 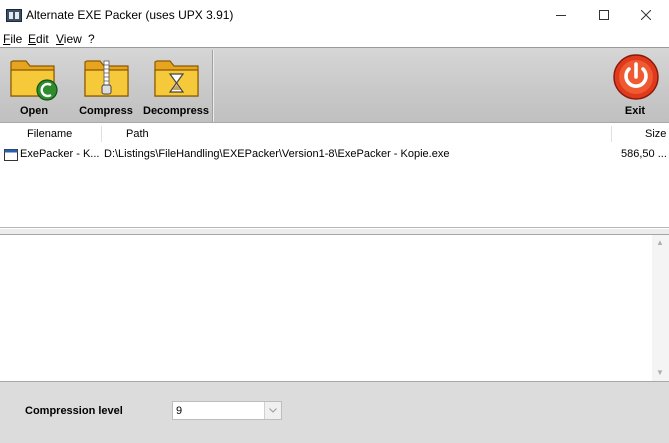 I want to click on menu-edit-key: E, so click(x=32, y=39).